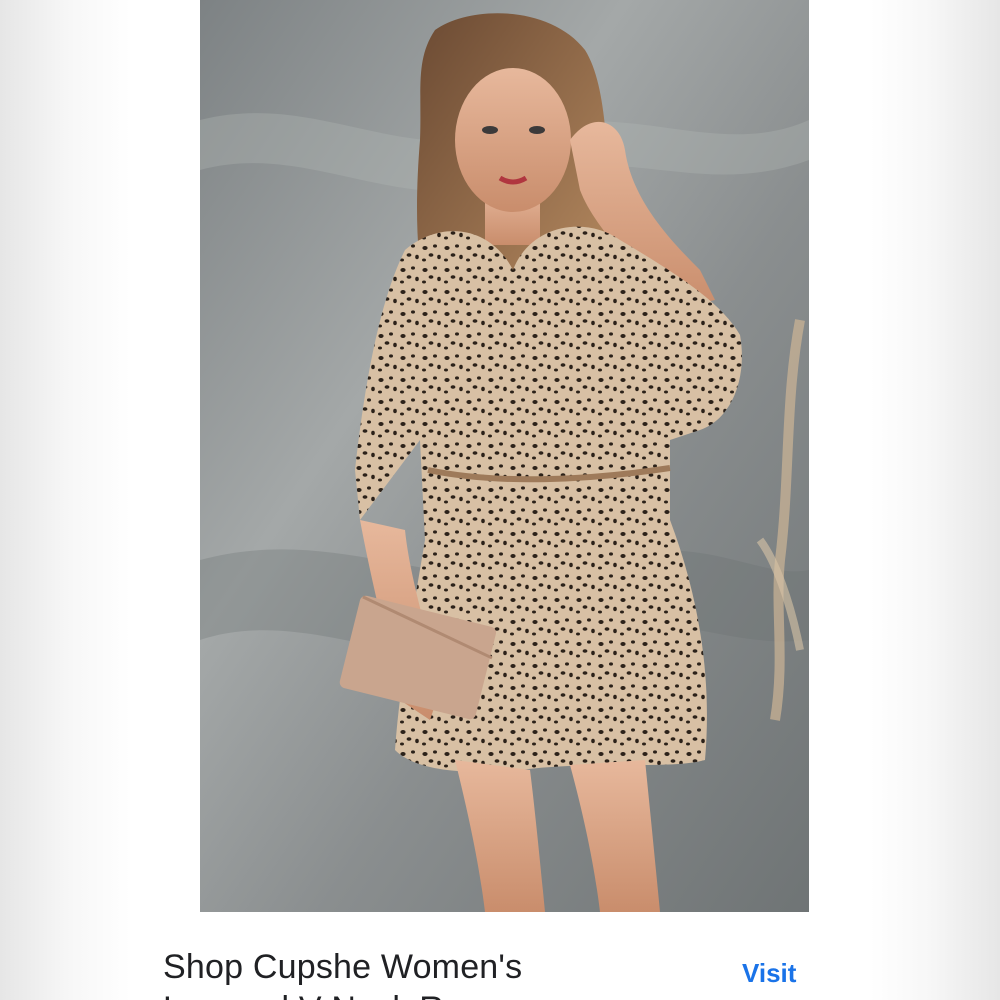 Image resolution: width=1000 pixels, height=1000 pixels. Describe the element at coordinates (443, 994) in the screenshot. I see `result-title-continued: Leopard V-Neck Romper` at that location.